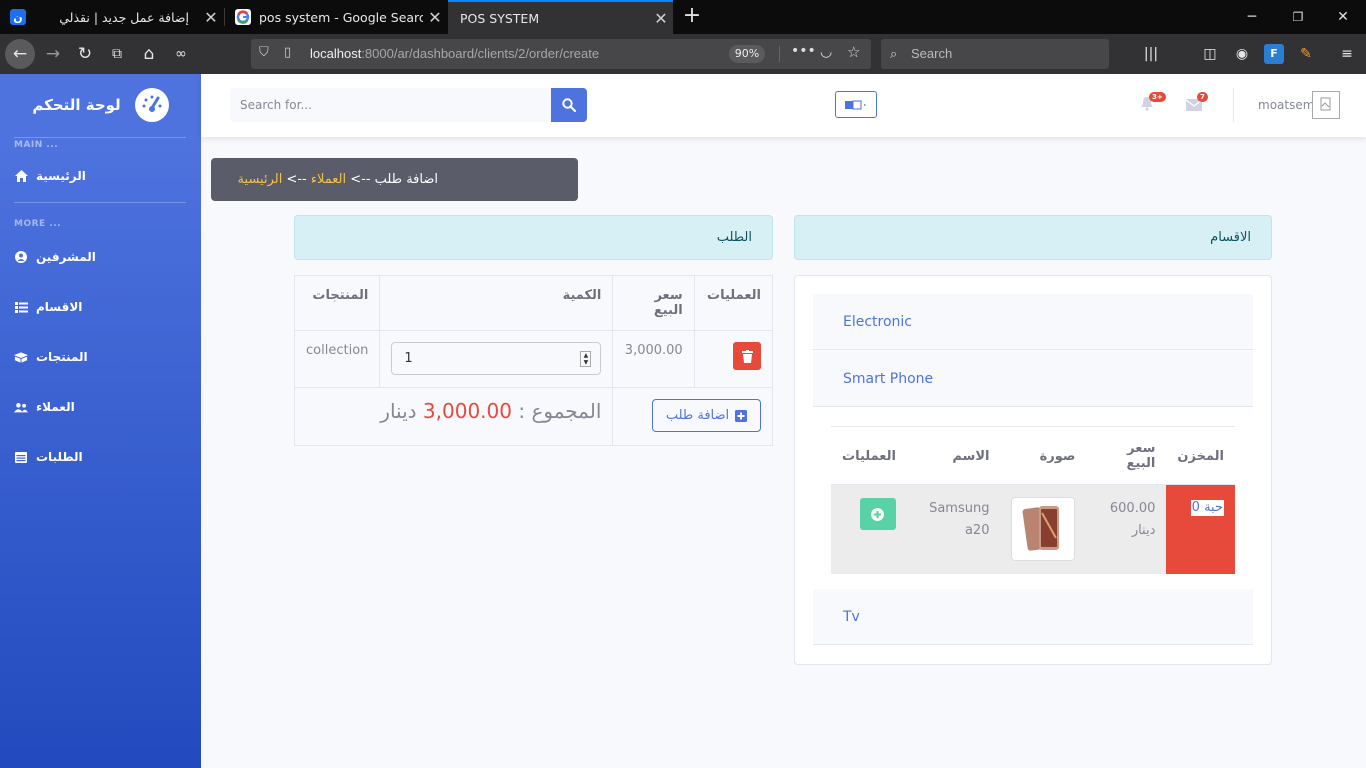  Describe the element at coordinates (1033, 322) in the screenshot. I see `category-item-electronic: Electronic` at that location.